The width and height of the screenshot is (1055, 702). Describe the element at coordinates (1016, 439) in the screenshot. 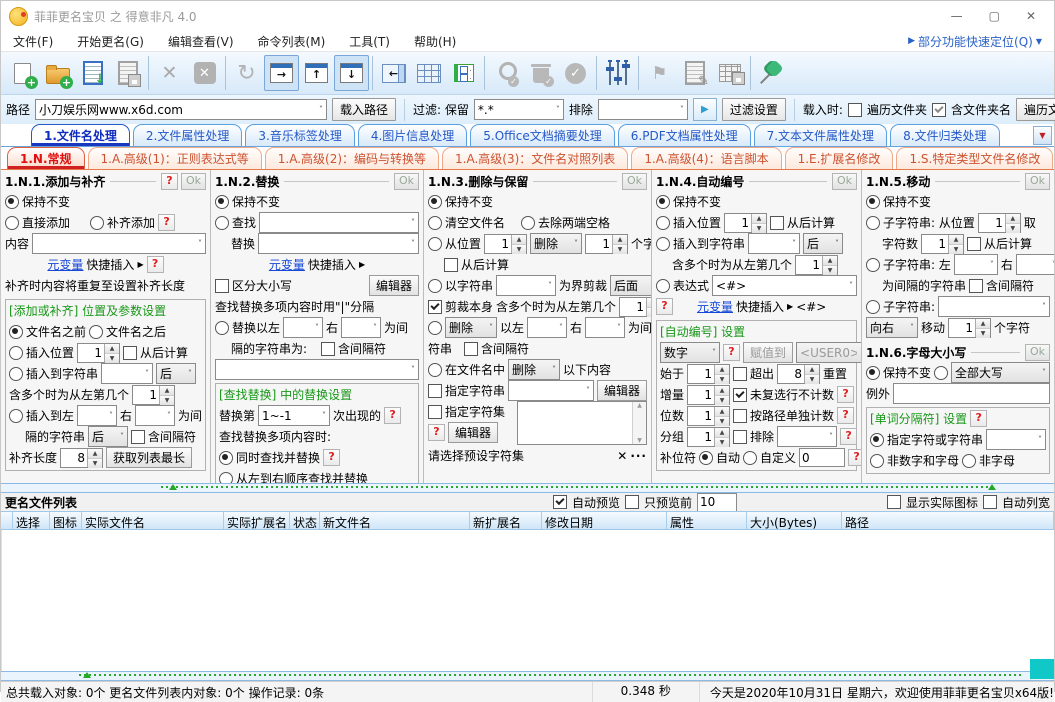

I see `spec-chars-combobox: ˅` at that location.